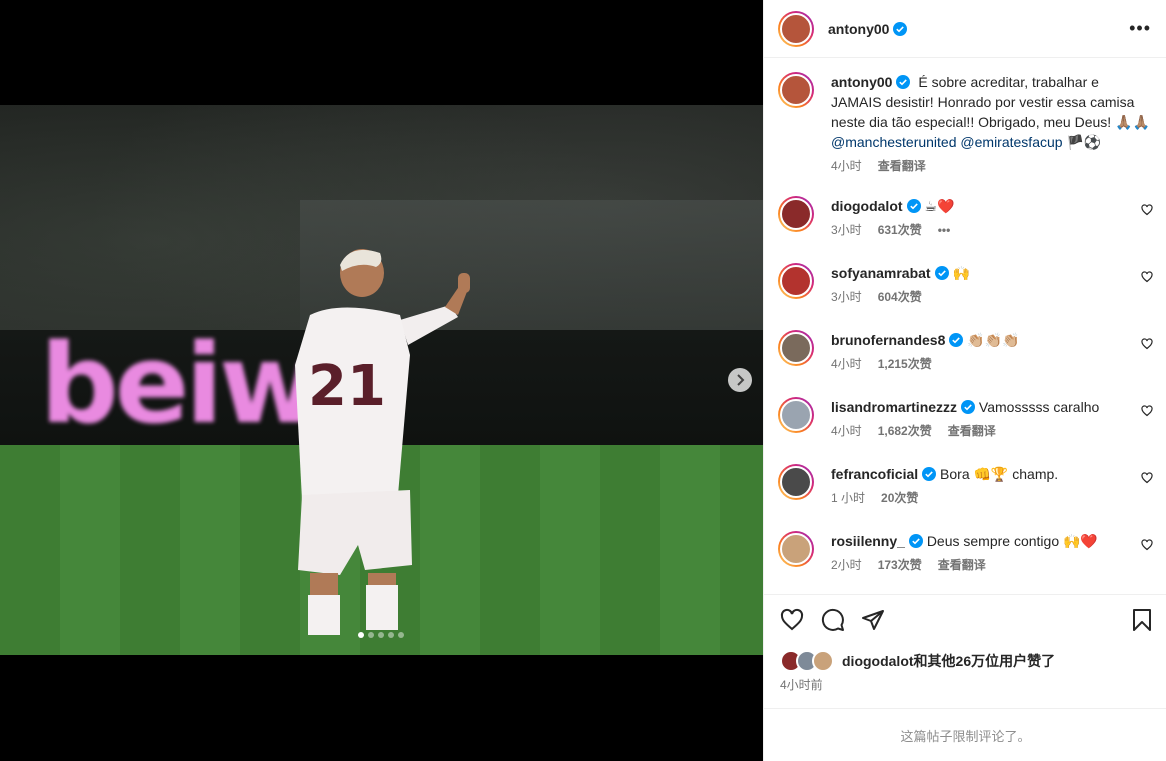 The image size is (1166, 761). I want to click on post-timestamp: 4小时前, so click(801, 685).